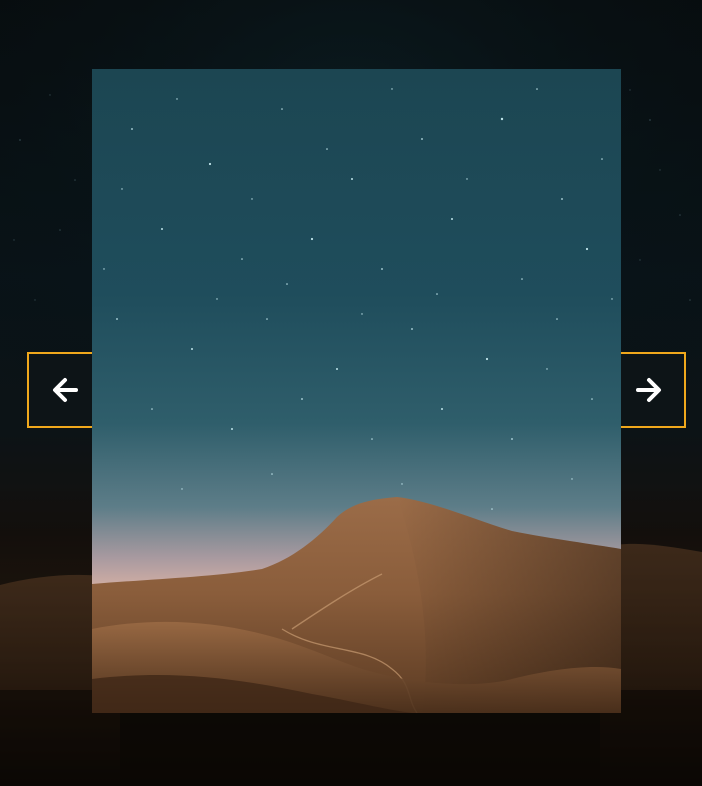 This screenshot has width=702, height=786. Describe the element at coordinates (65, 390) in the screenshot. I see `arrow-left-icon` at that location.